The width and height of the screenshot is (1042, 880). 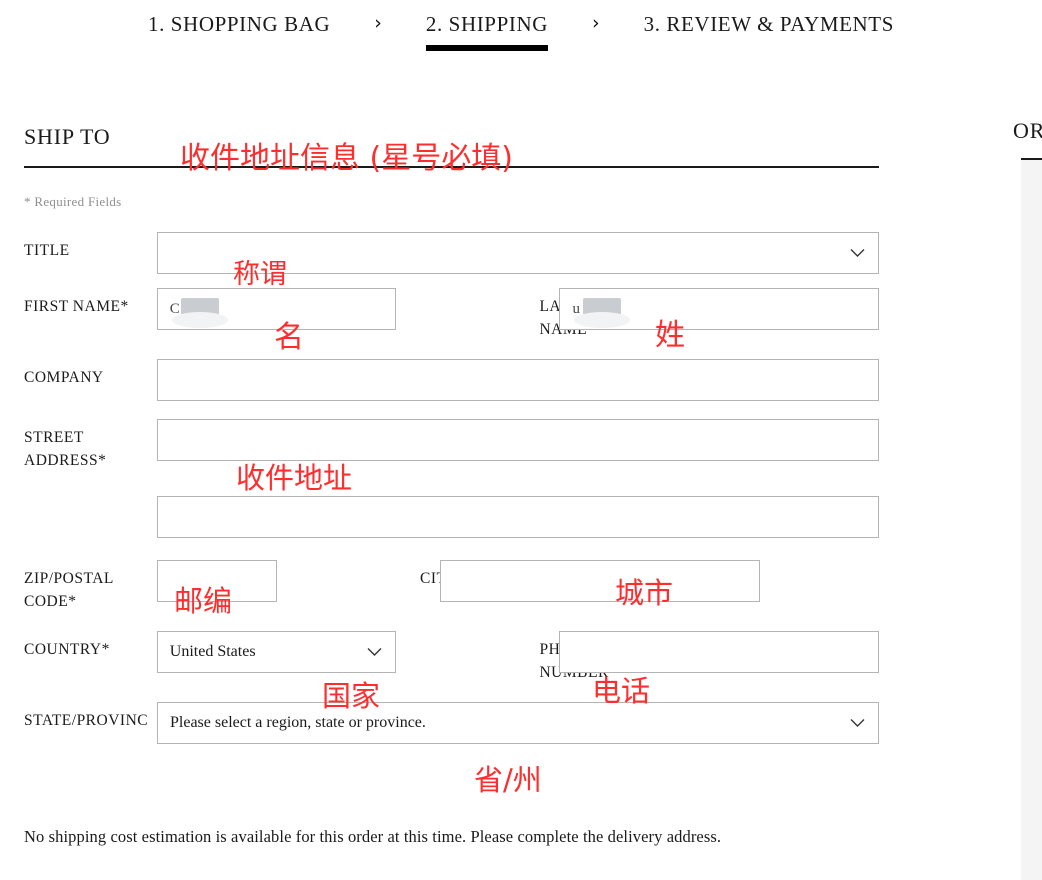 What do you see at coordinates (73, 201) in the screenshot?
I see `required-fields-note: * Required Fields` at bounding box center [73, 201].